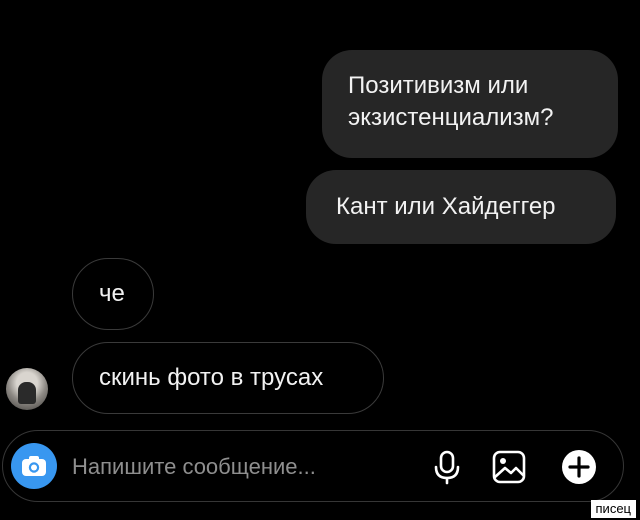 The image size is (640, 520). I want to click on gallery-icon, so click(509, 467).